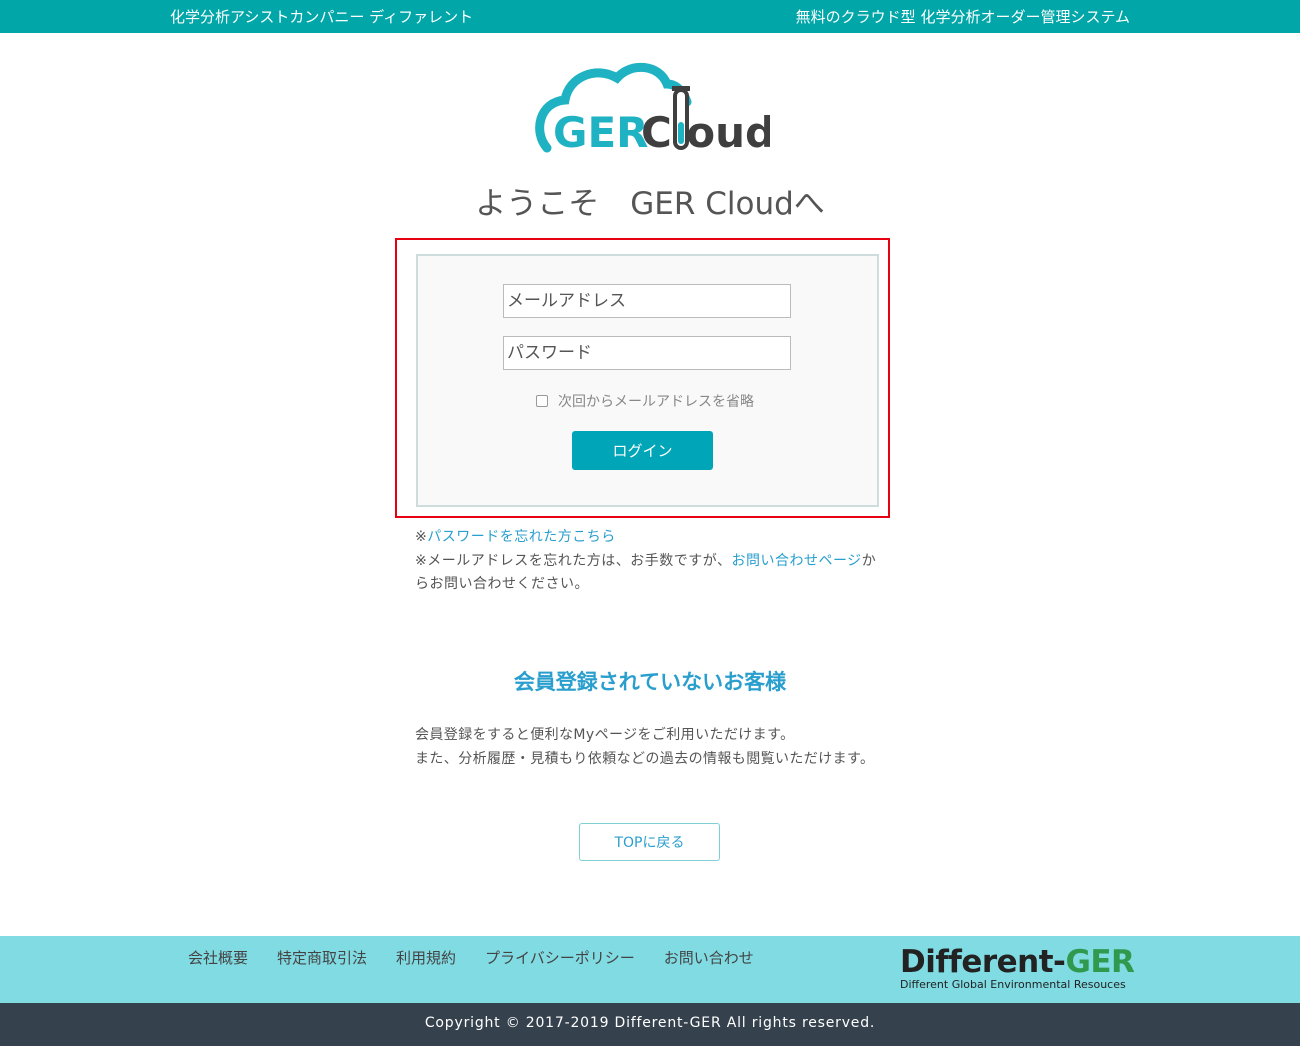 The image size is (1300, 1046). I want to click on back-to-top-button: TOPに戻る, so click(649, 842).